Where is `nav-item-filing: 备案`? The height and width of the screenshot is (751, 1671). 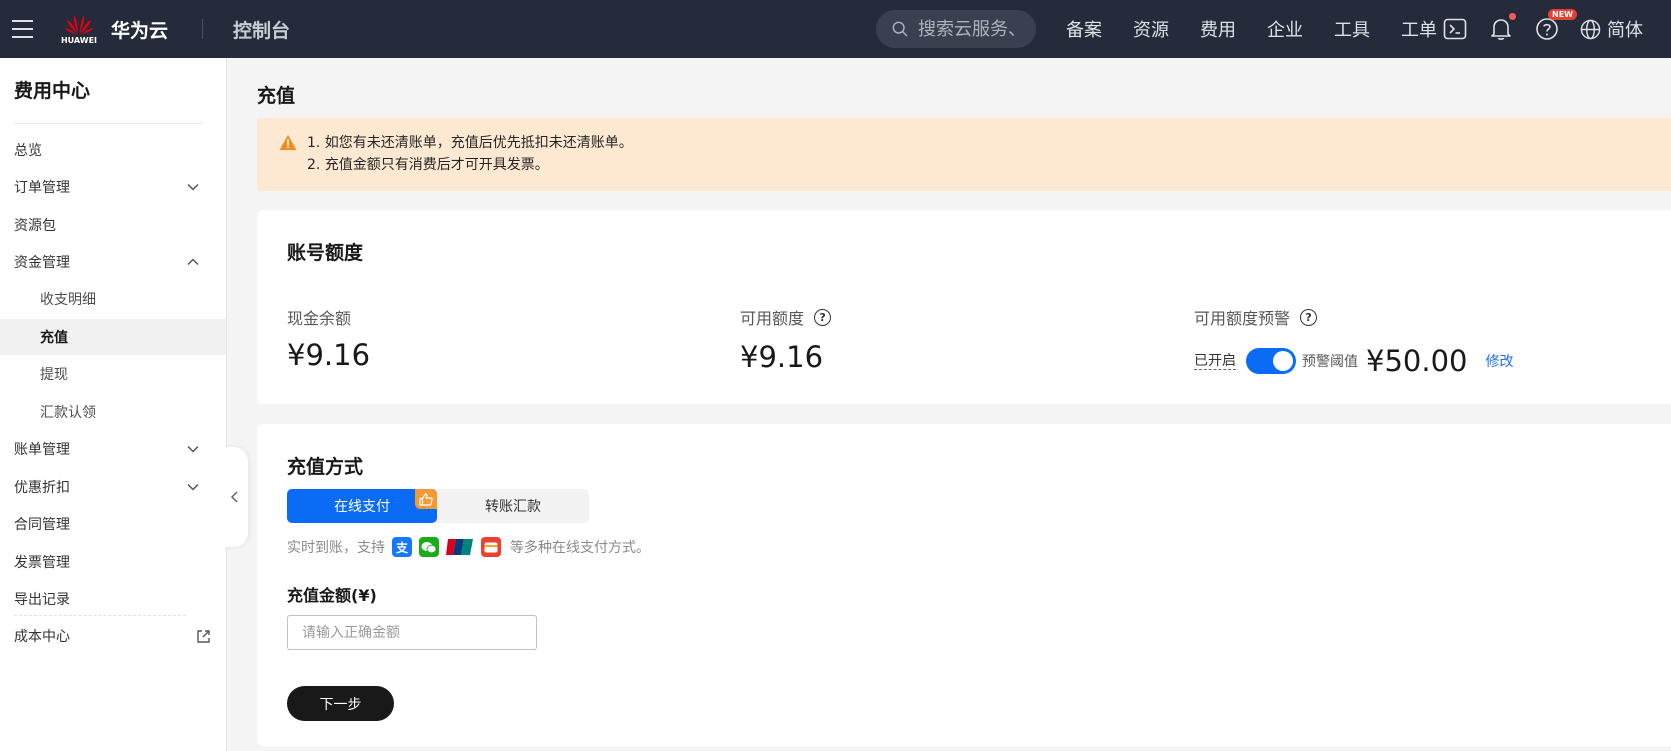 nav-item-filing: 备案 is located at coordinates (1084, 29).